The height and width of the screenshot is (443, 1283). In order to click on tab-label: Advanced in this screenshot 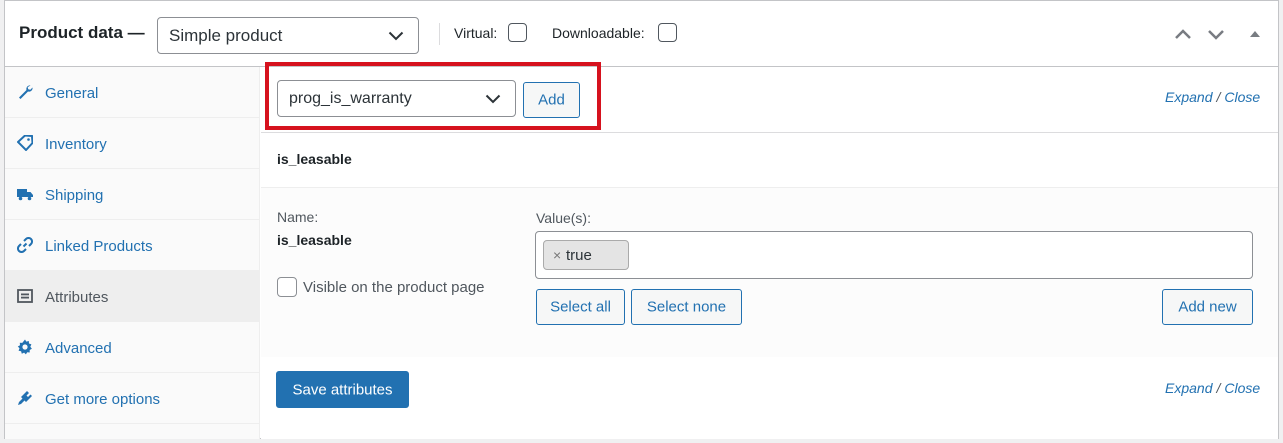, I will do `click(78, 348)`.